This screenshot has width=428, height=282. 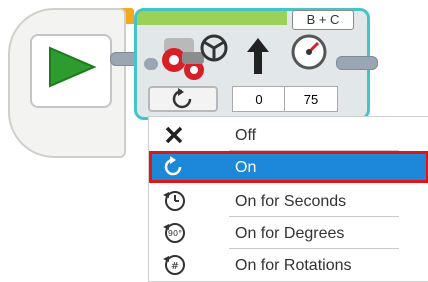 What do you see at coordinates (212, 18) in the screenshot?
I see `motor-block-header` at bounding box center [212, 18].